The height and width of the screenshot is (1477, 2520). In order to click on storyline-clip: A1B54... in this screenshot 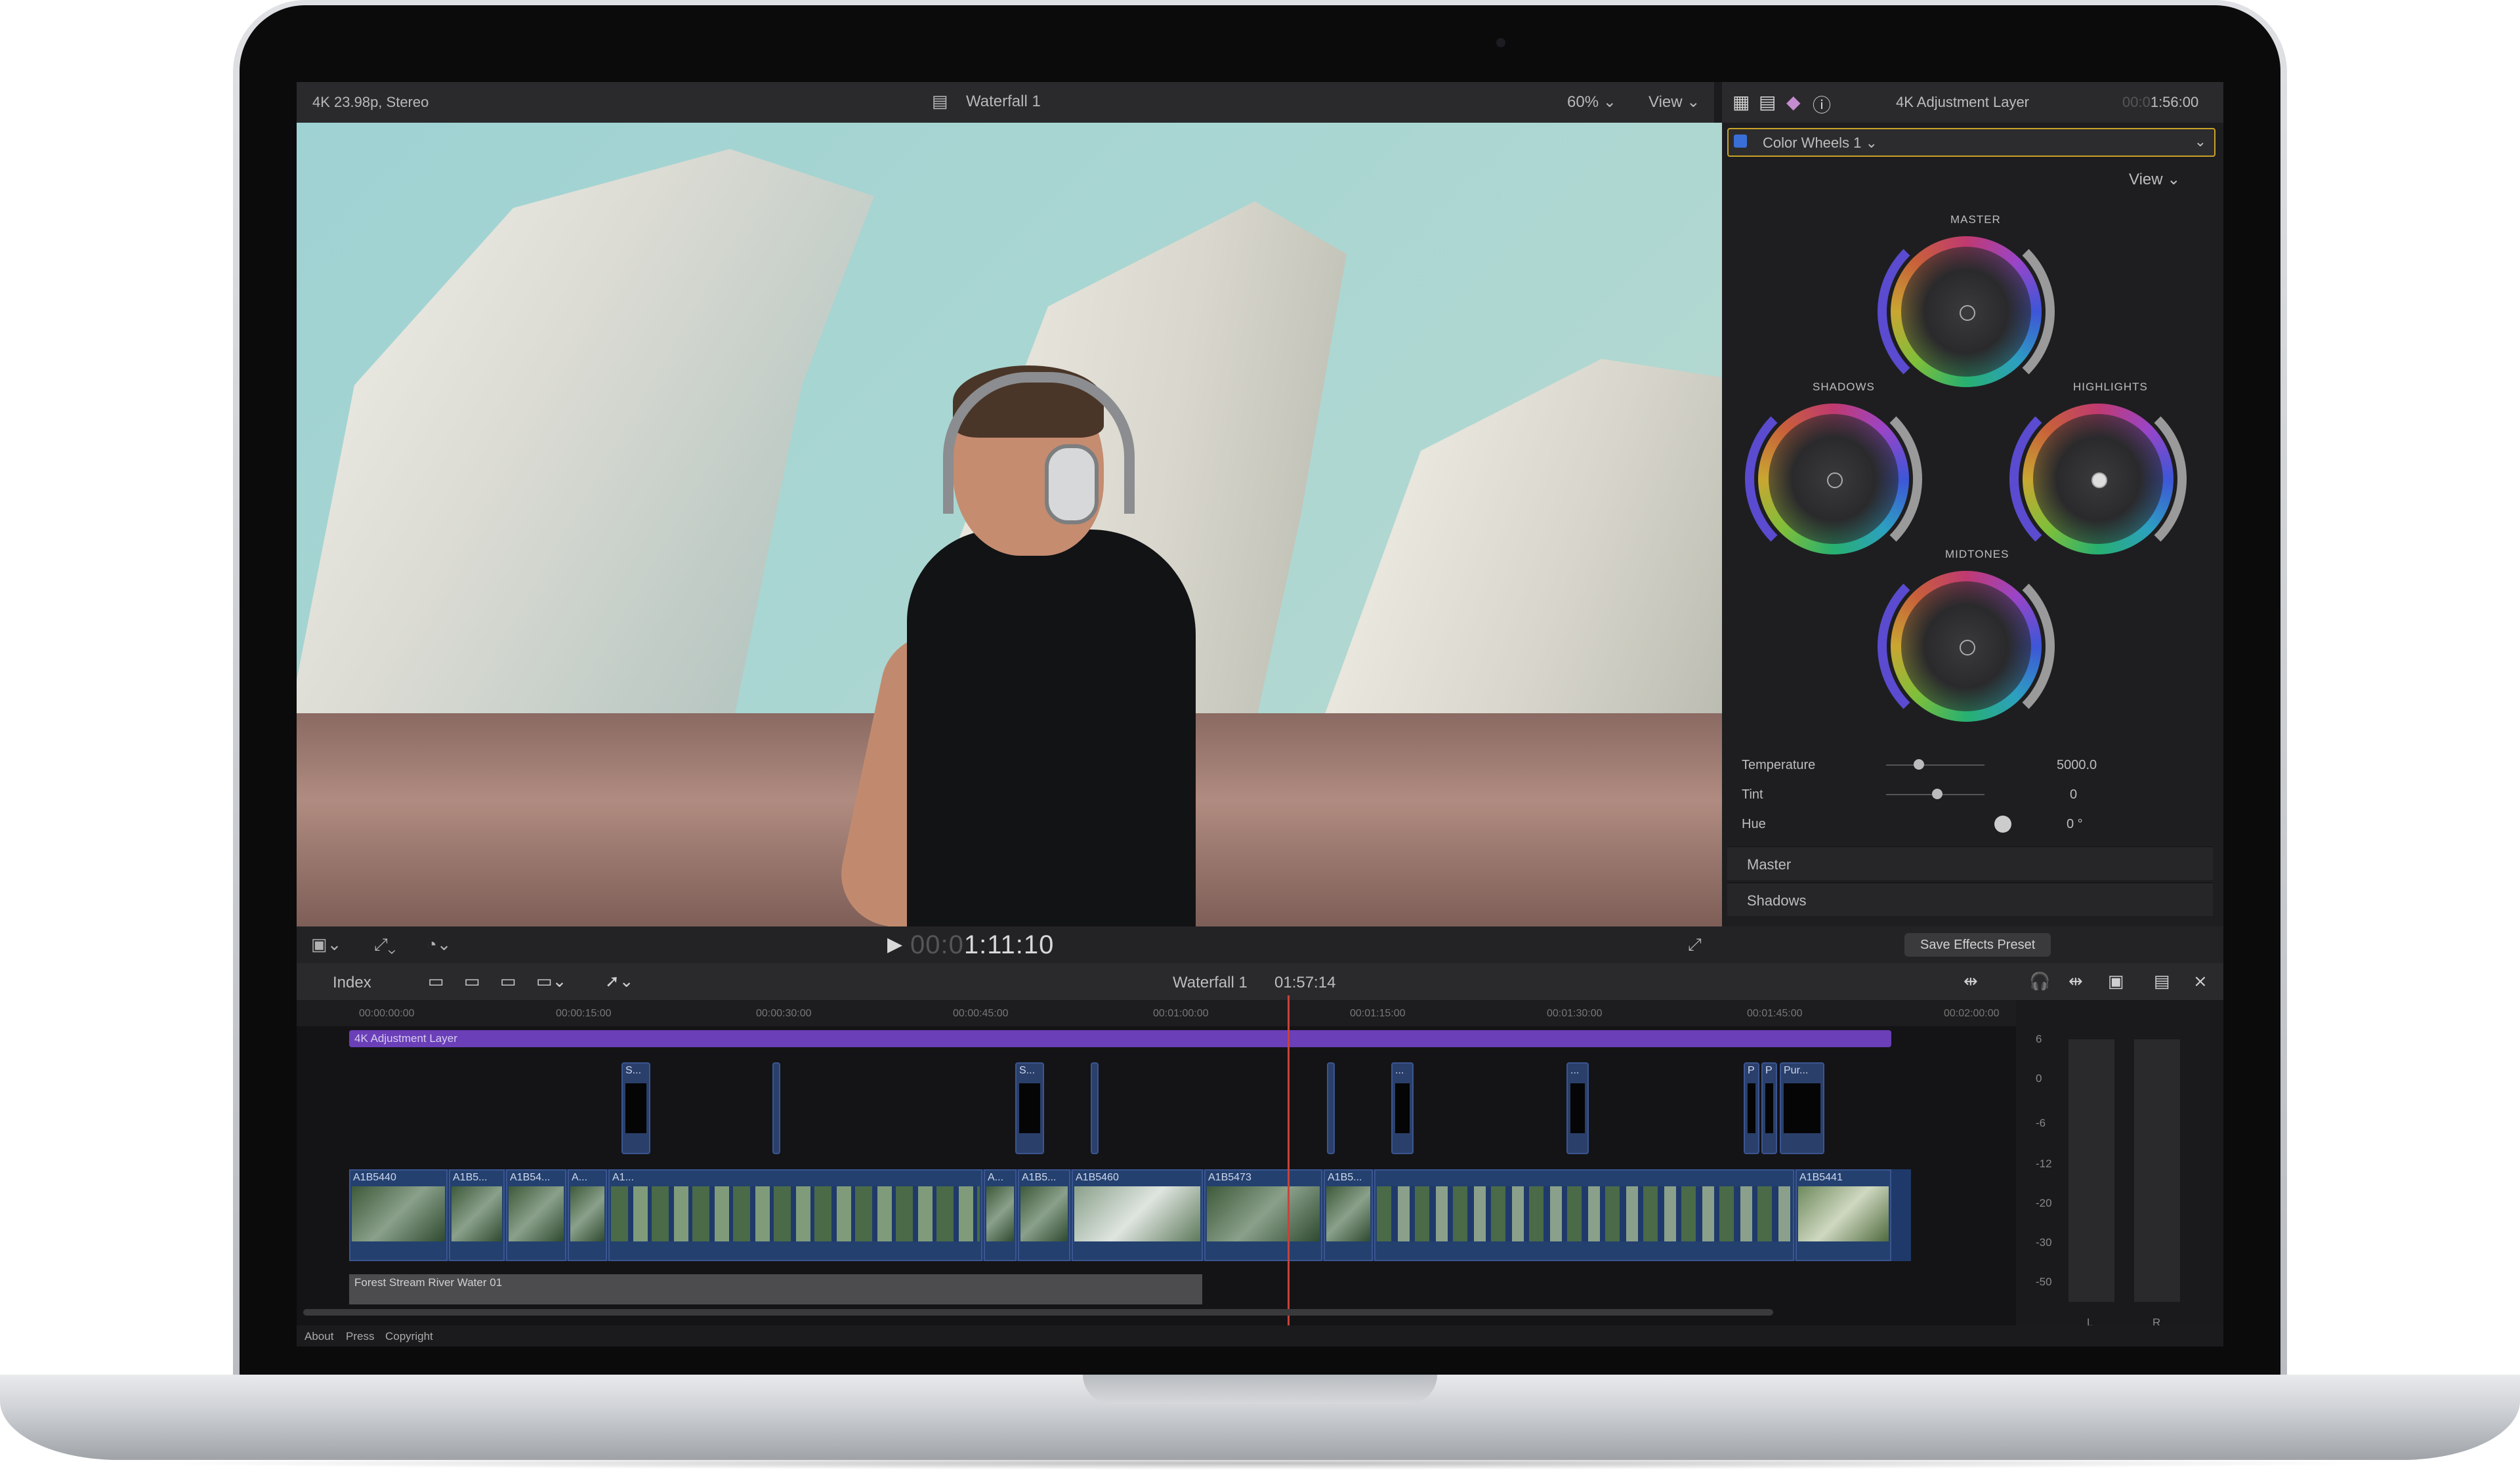, I will do `click(536, 1215)`.